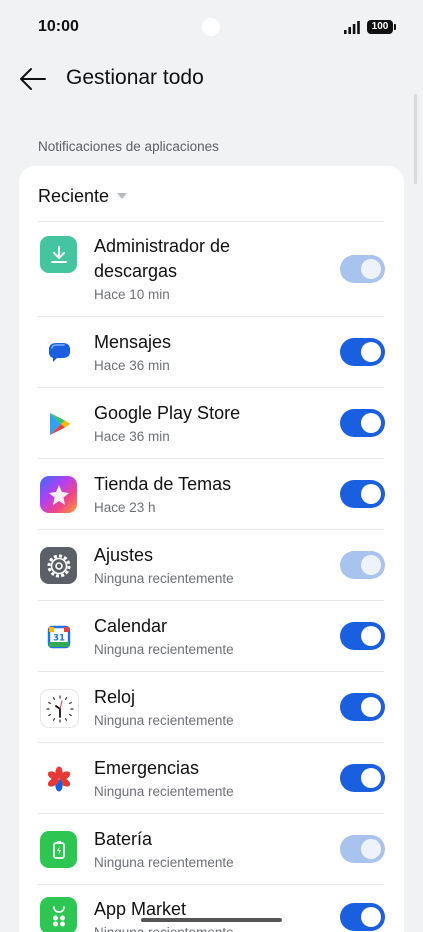  I want to click on list-item-download-manager: Administrador de descargas Hace 10 min, so click(211, 269).